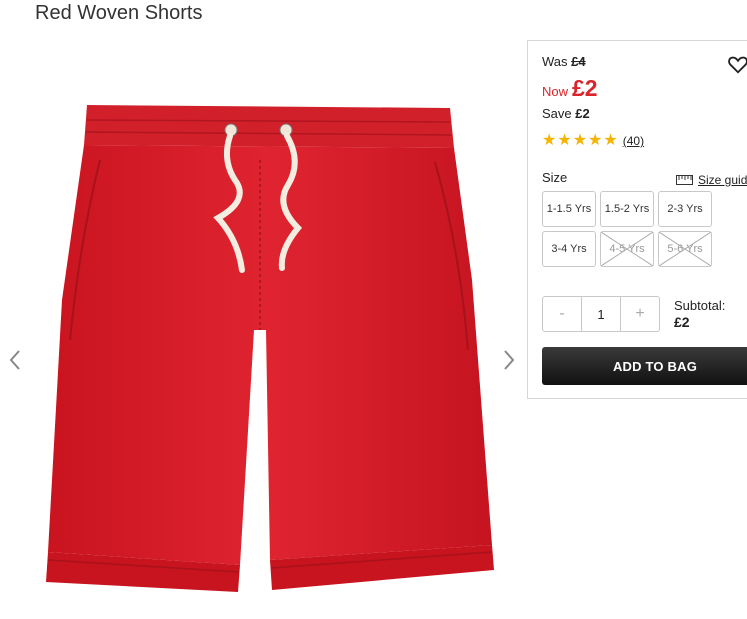 The width and height of the screenshot is (747, 619). Describe the element at coordinates (585, 88) in the screenshot. I see `now-value: £2` at that location.